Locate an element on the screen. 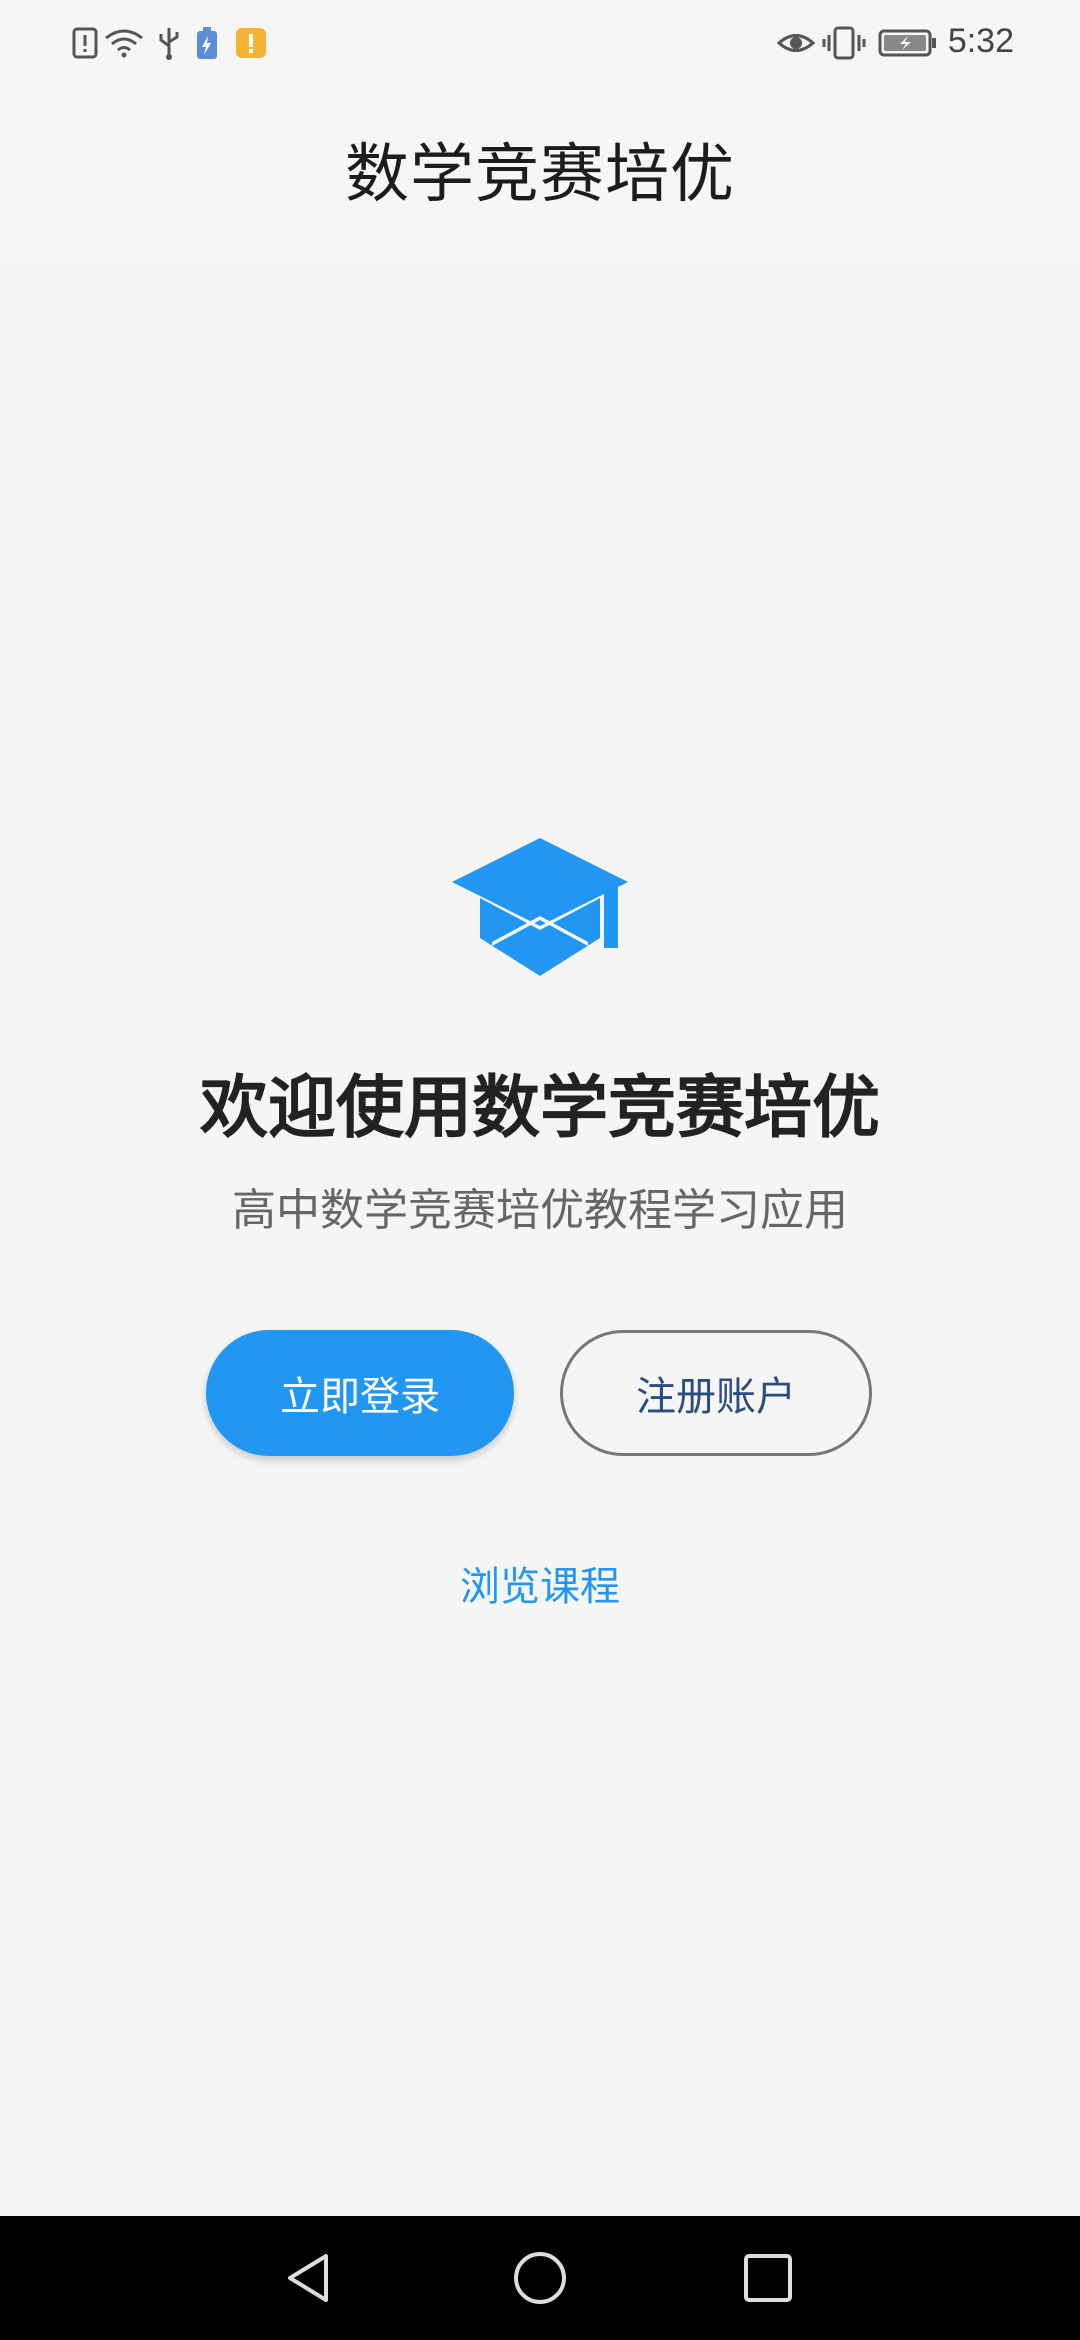  browse-courses-link: 浏览课程 is located at coordinates (540, 1583).